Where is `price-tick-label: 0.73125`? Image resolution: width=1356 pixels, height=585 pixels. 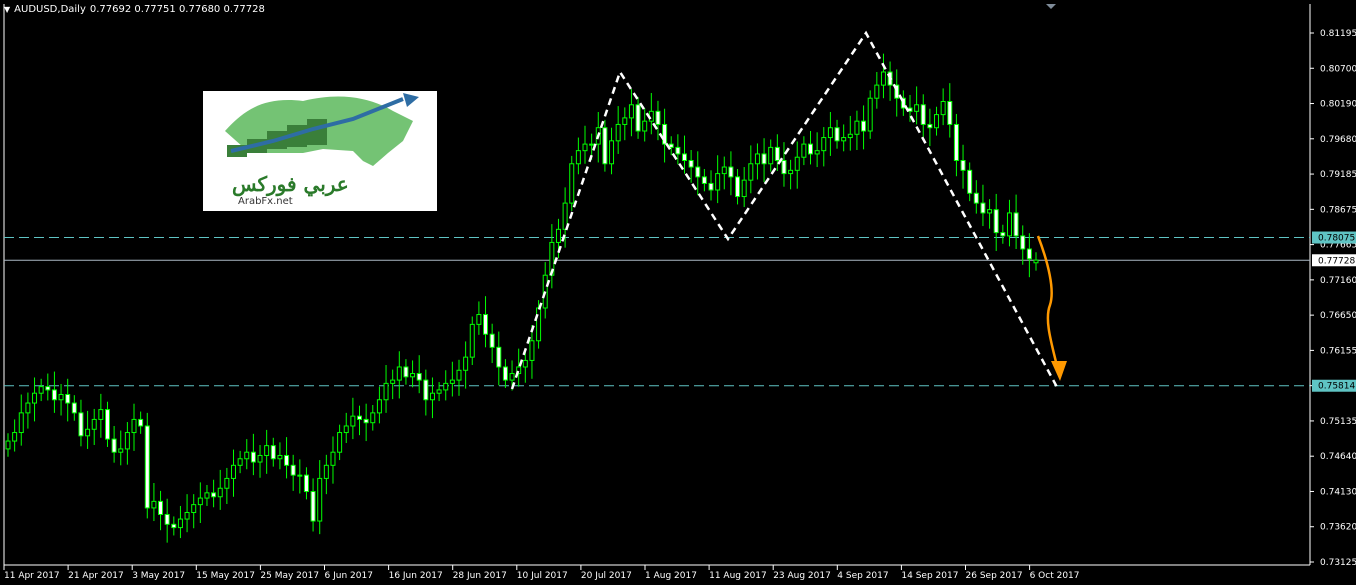
price-tick-label: 0.73125 is located at coordinates (1338, 563).